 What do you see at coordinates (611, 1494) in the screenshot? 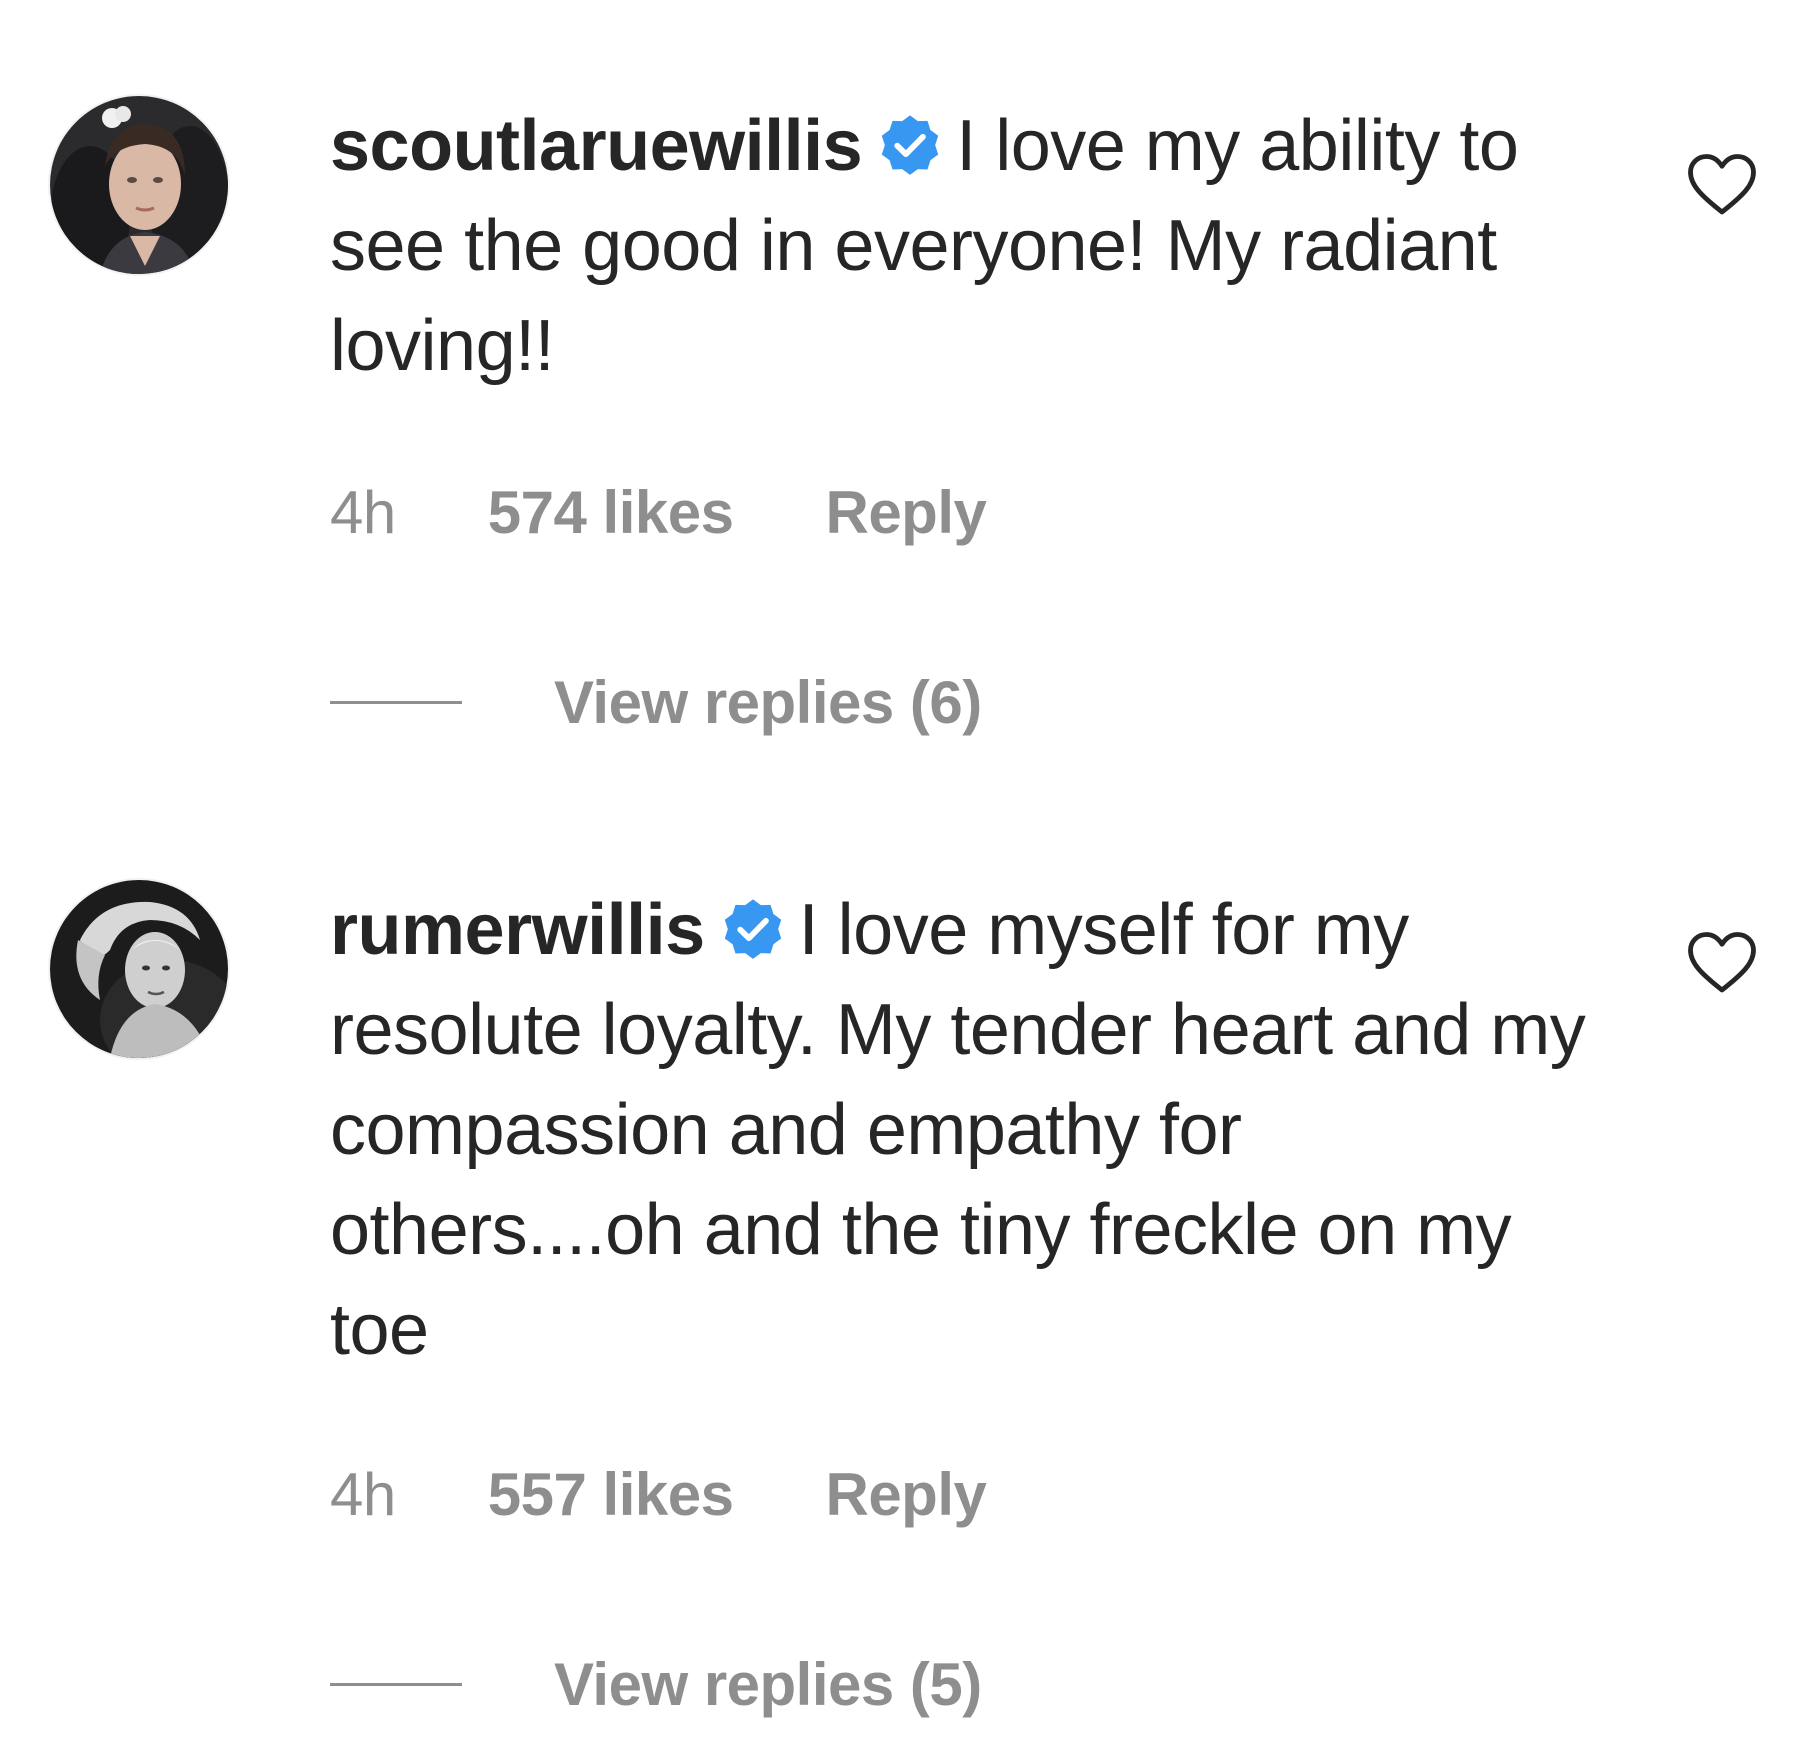
I see `likes-count: 557 likes` at bounding box center [611, 1494].